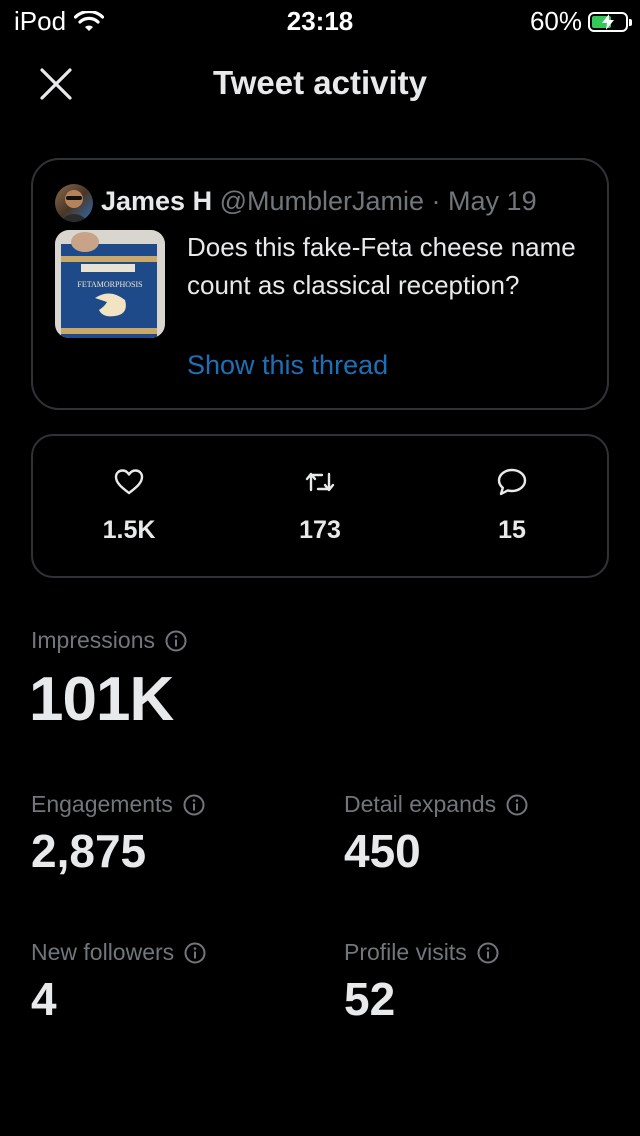 The width and height of the screenshot is (640, 1136). What do you see at coordinates (156, 201) in the screenshot?
I see `author-name: James H` at bounding box center [156, 201].